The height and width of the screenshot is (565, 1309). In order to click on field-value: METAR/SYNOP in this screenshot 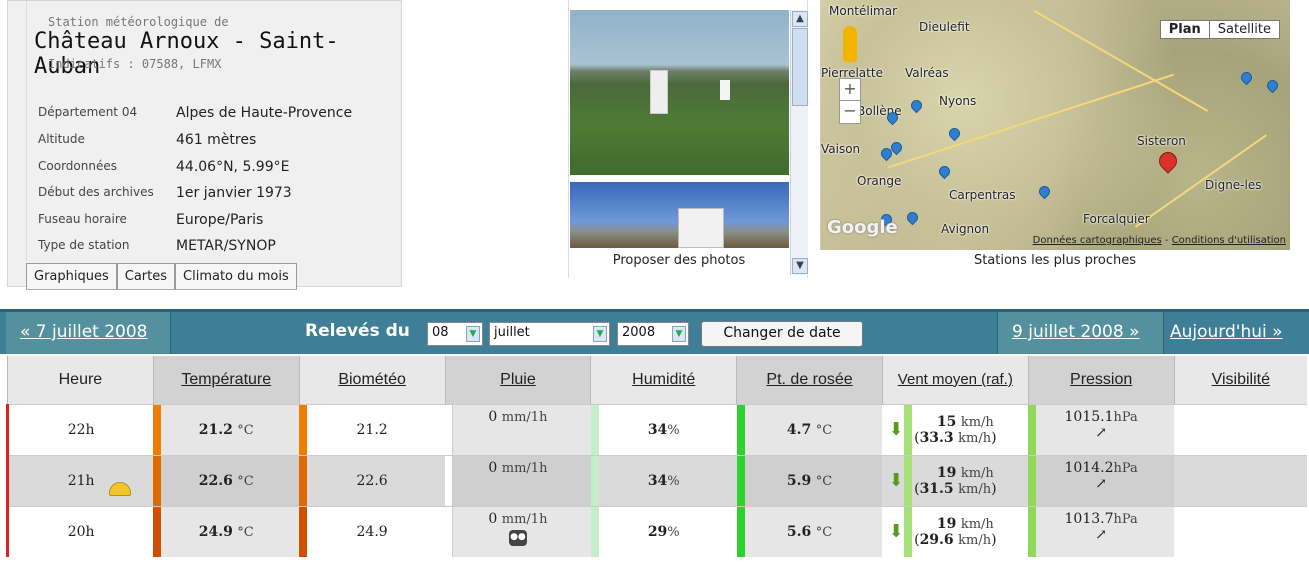, I will do `click(226, 246)`.